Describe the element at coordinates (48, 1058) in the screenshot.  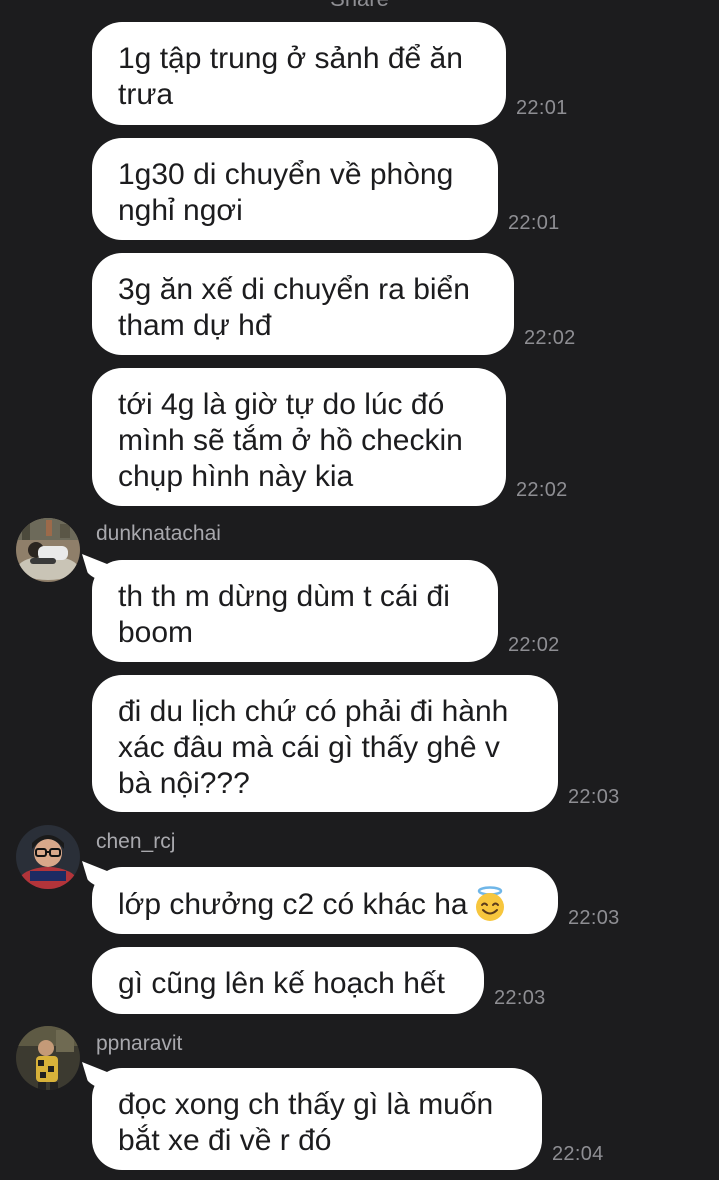
I see `avatar-ppnaravit` at that location.